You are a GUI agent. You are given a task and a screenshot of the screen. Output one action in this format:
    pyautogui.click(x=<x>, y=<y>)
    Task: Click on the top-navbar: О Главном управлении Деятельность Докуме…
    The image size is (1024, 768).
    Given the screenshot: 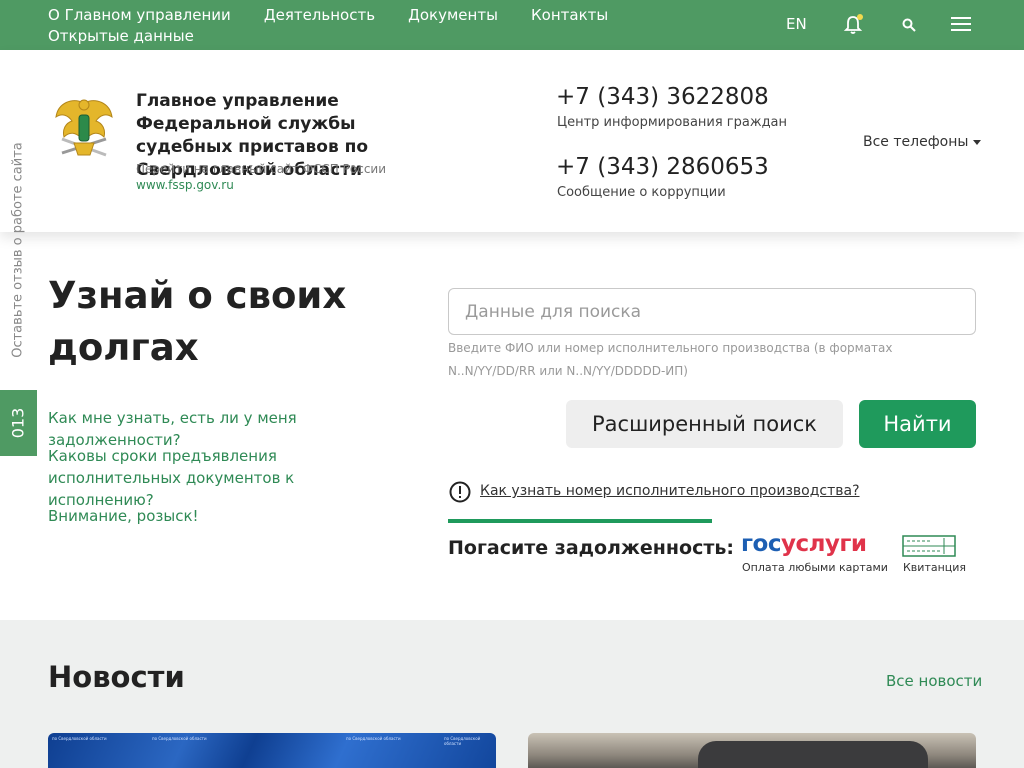 What is the action you would take?
    pyautogui.click(x=512, y=25)
    